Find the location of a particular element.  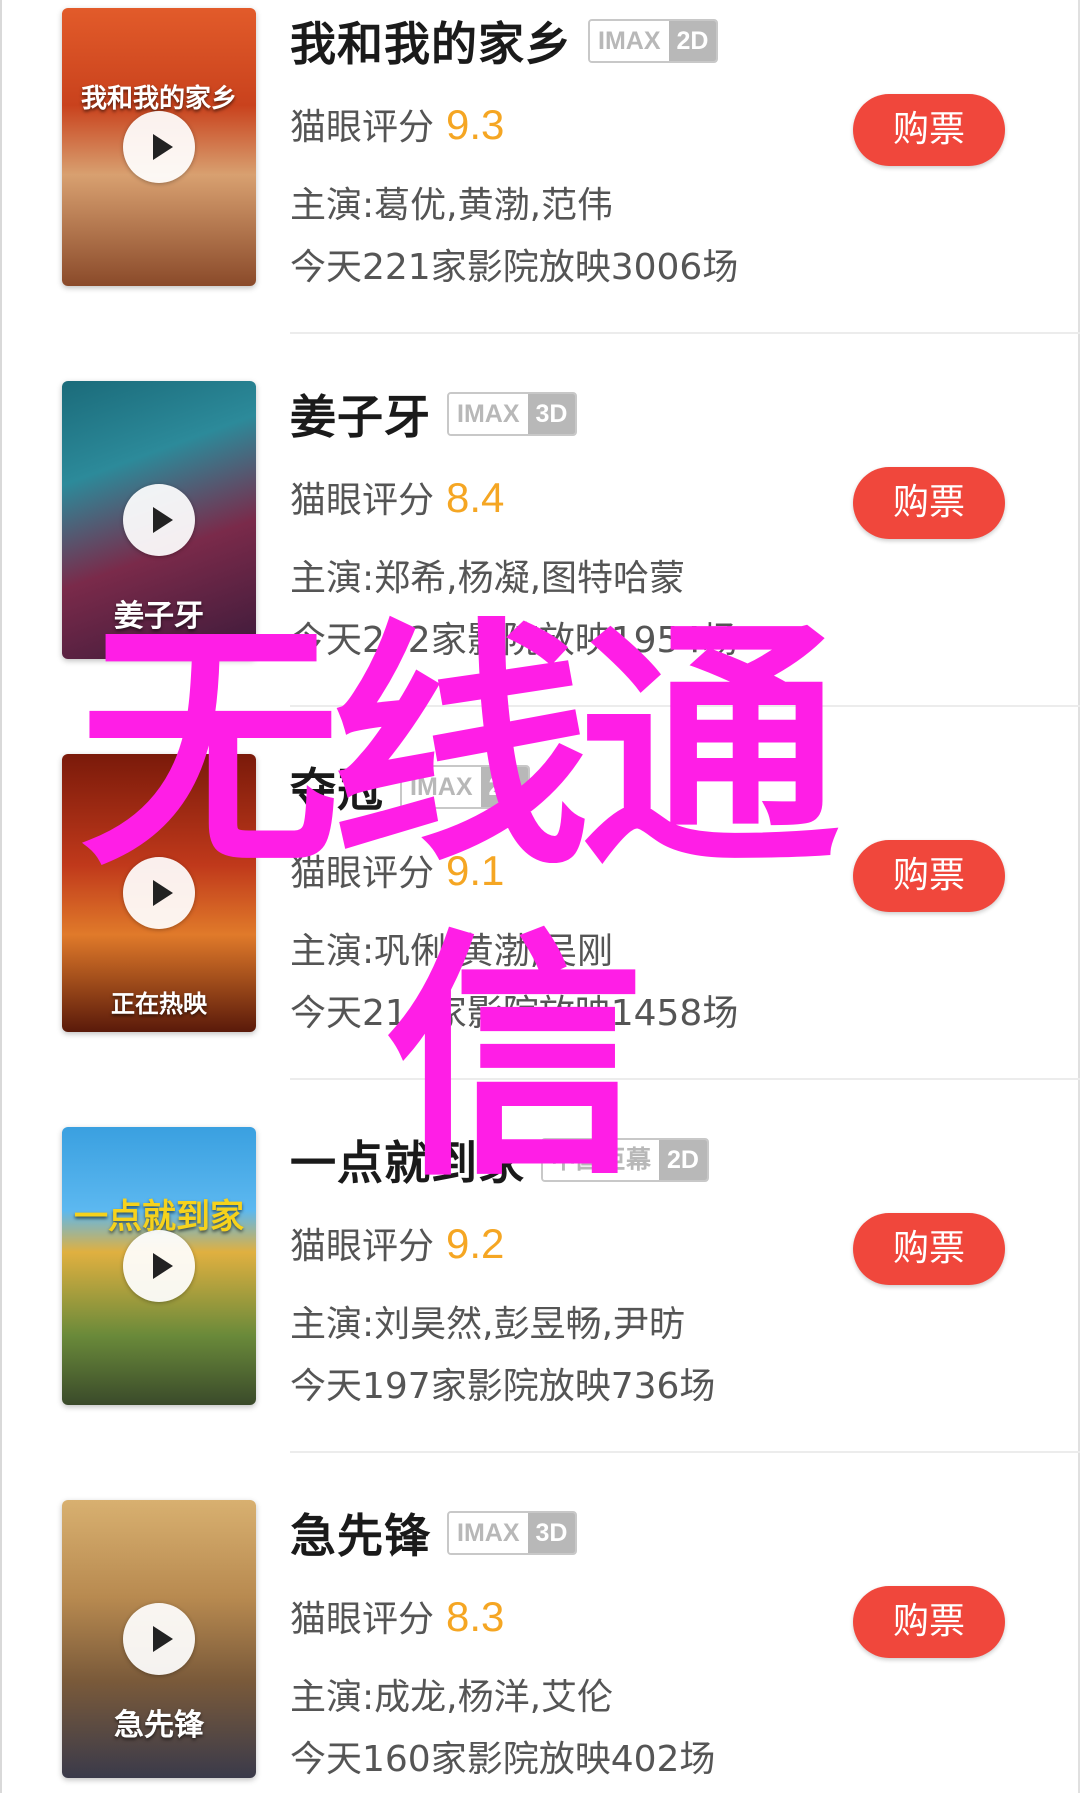

cast-text: 主演:刘昊然,彭昱畅,尹昉 is located at coordinates (488, 1324).